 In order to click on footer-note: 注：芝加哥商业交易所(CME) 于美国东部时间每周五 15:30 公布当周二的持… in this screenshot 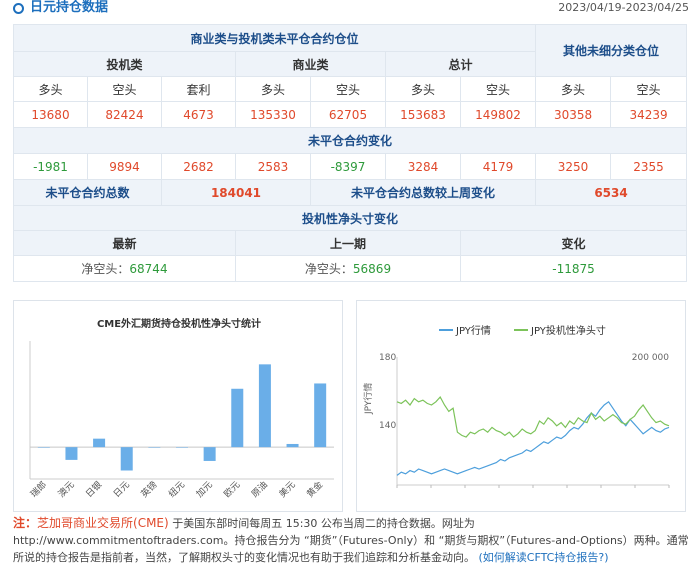, I will do `click(353, 540)`.